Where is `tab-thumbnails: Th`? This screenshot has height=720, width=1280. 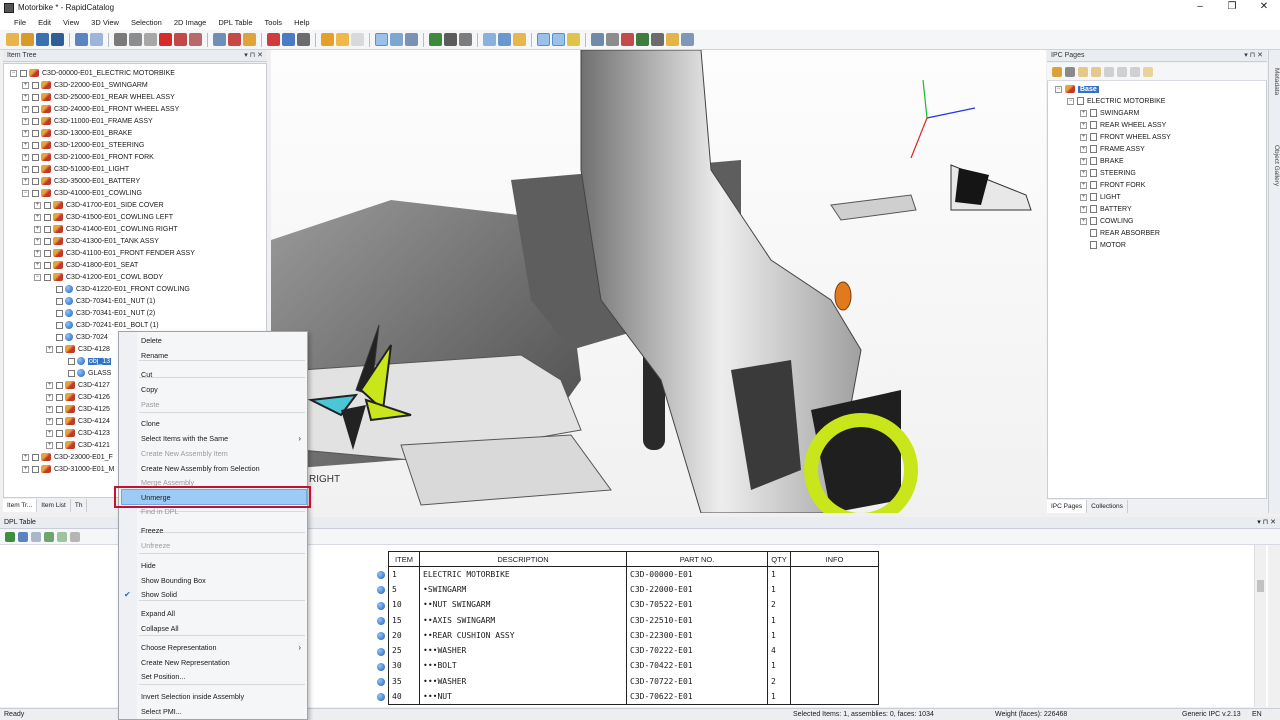
tab-thumbnails: Th is located at coordinates (79, 505).